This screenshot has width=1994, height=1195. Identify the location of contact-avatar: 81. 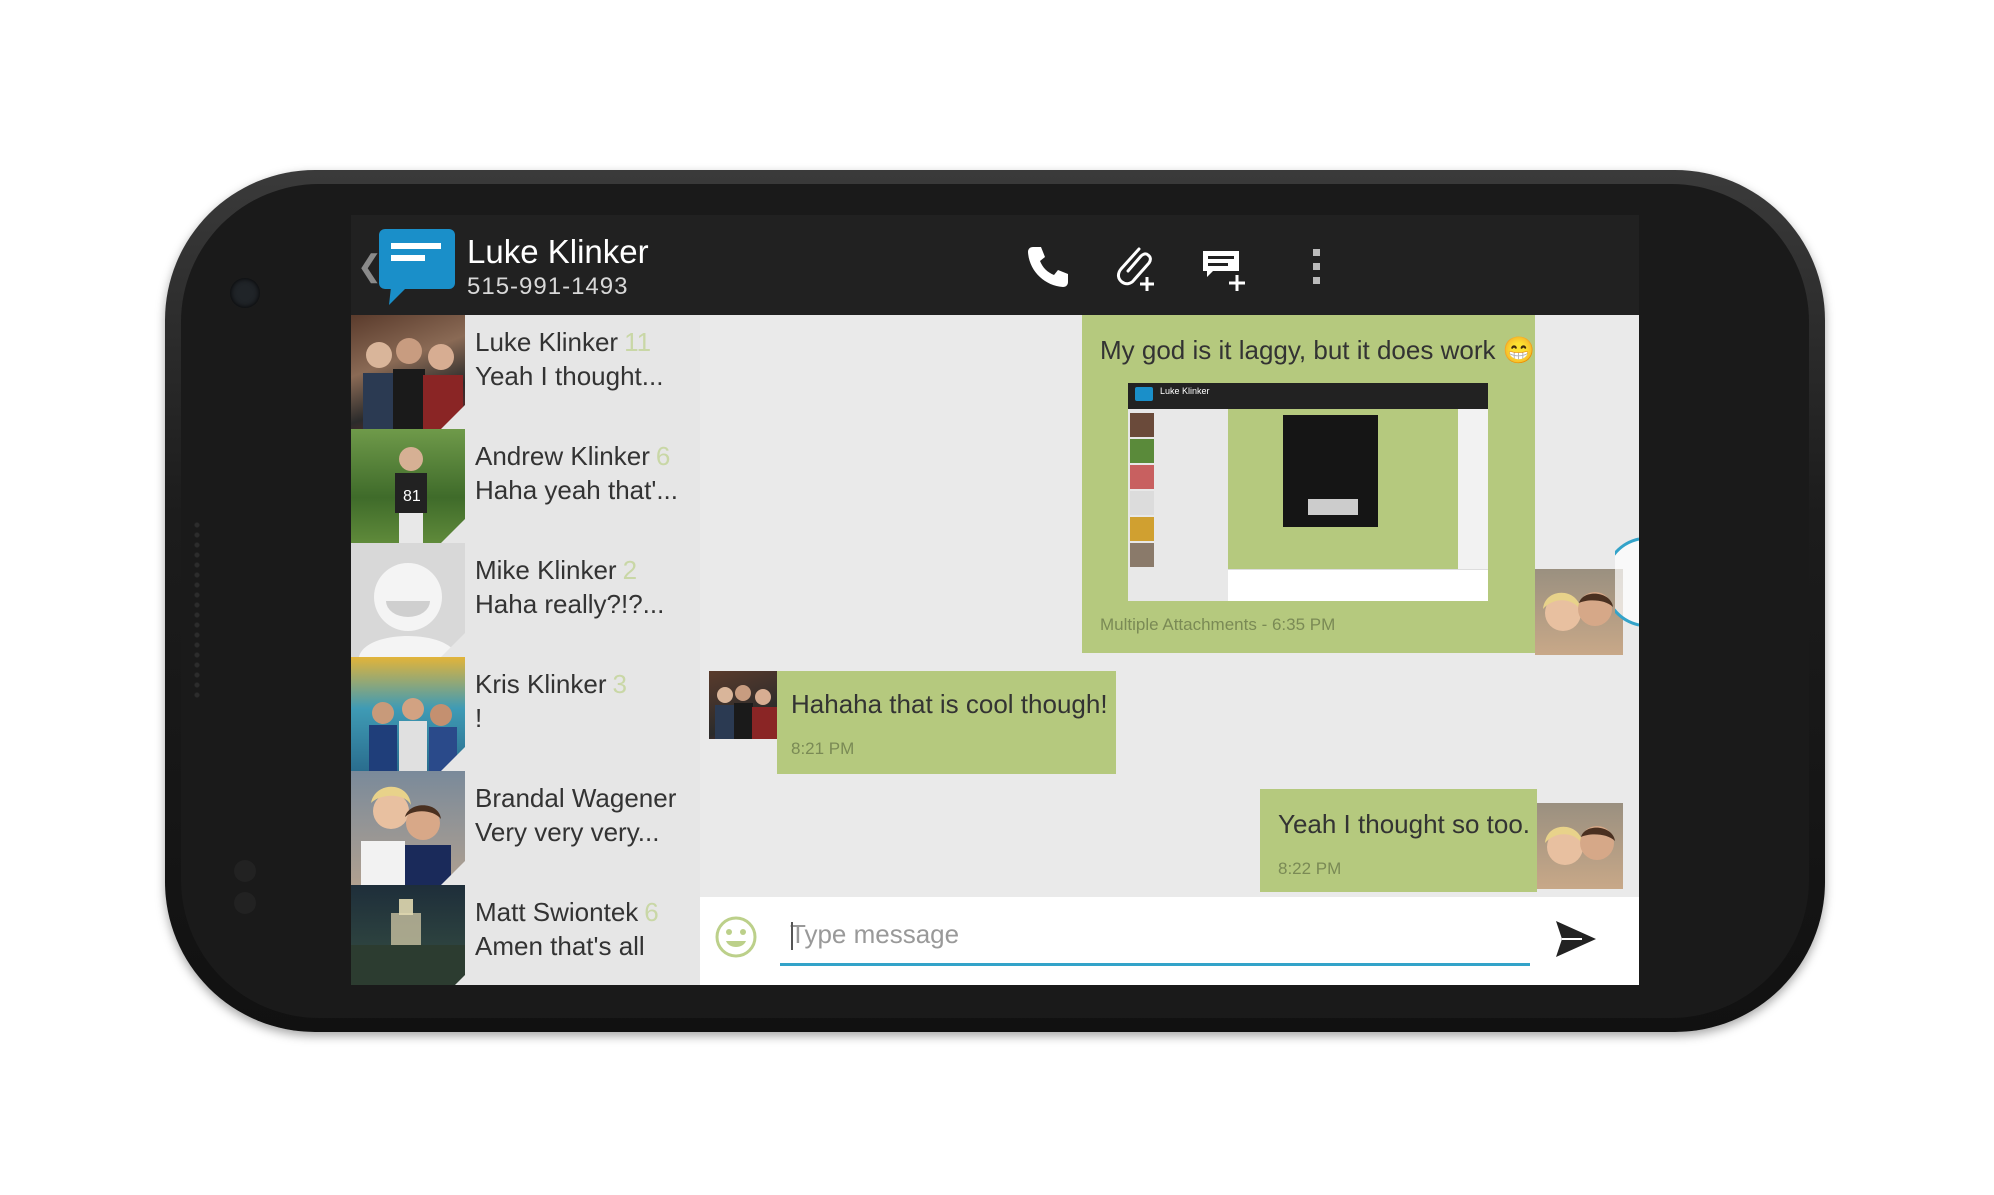
(408, 486).